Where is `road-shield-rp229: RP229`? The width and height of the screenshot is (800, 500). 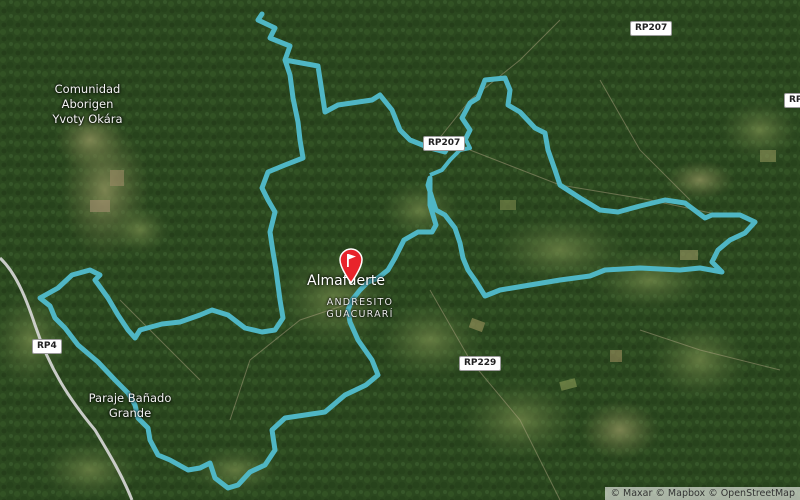
road-shield-rp229: RP229 is located at coordinates (480, 363).